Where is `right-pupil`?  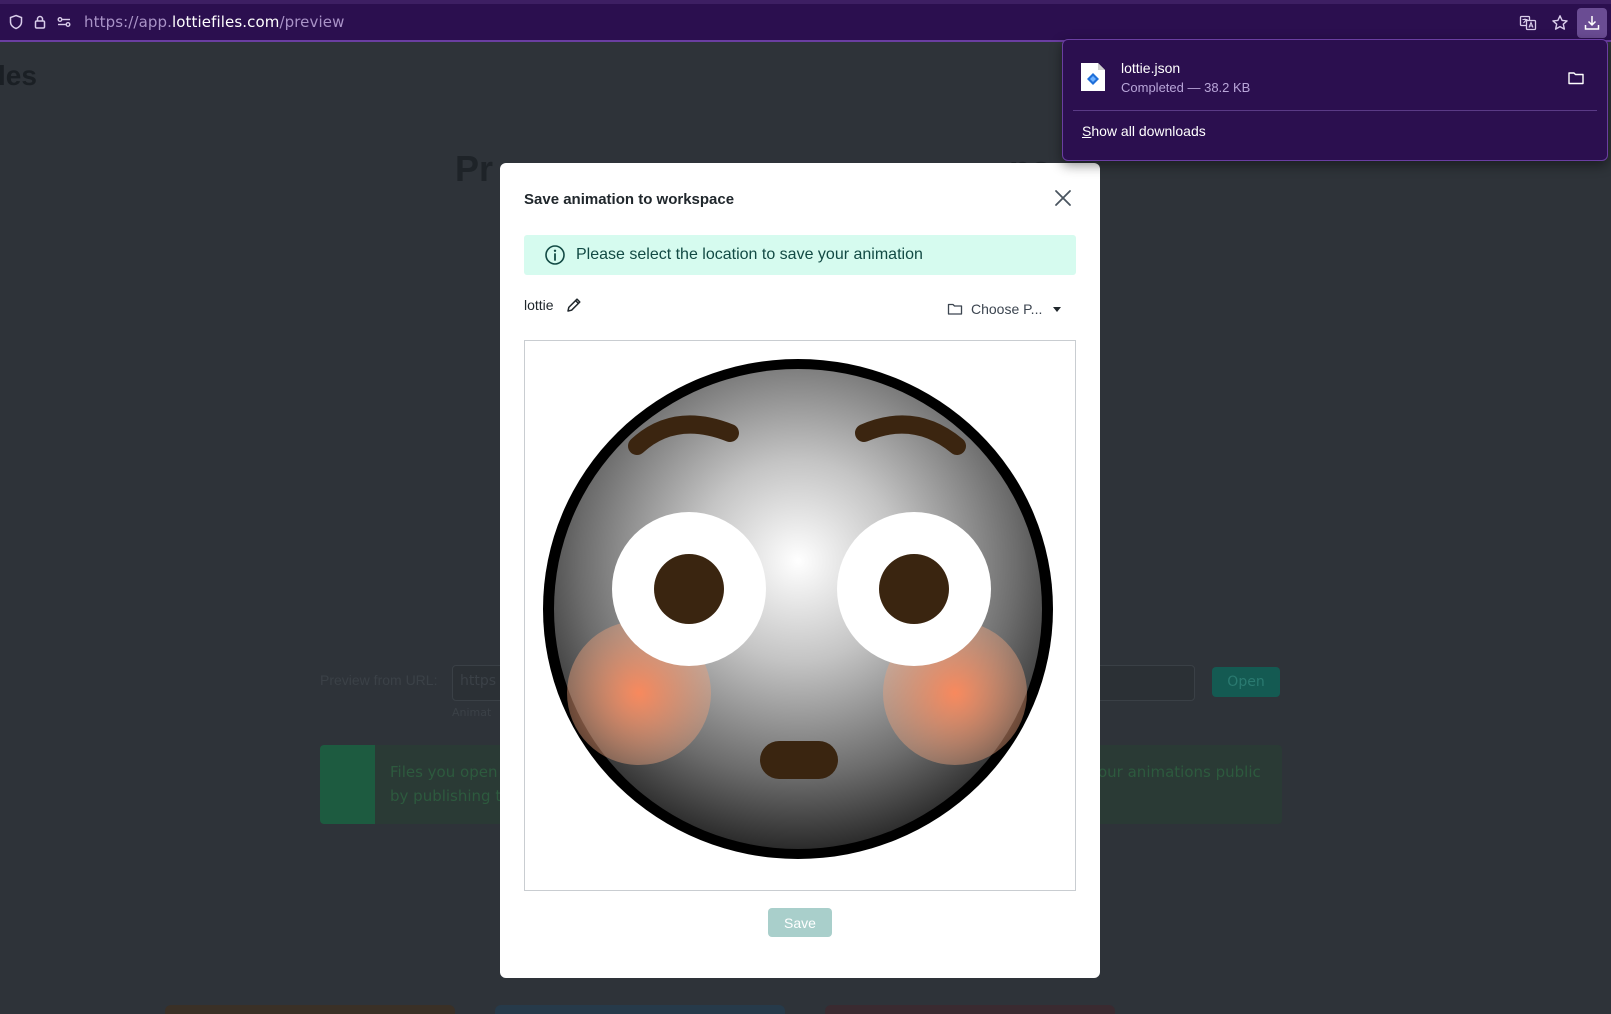
right-pupil is located at coordinates (914, 589).